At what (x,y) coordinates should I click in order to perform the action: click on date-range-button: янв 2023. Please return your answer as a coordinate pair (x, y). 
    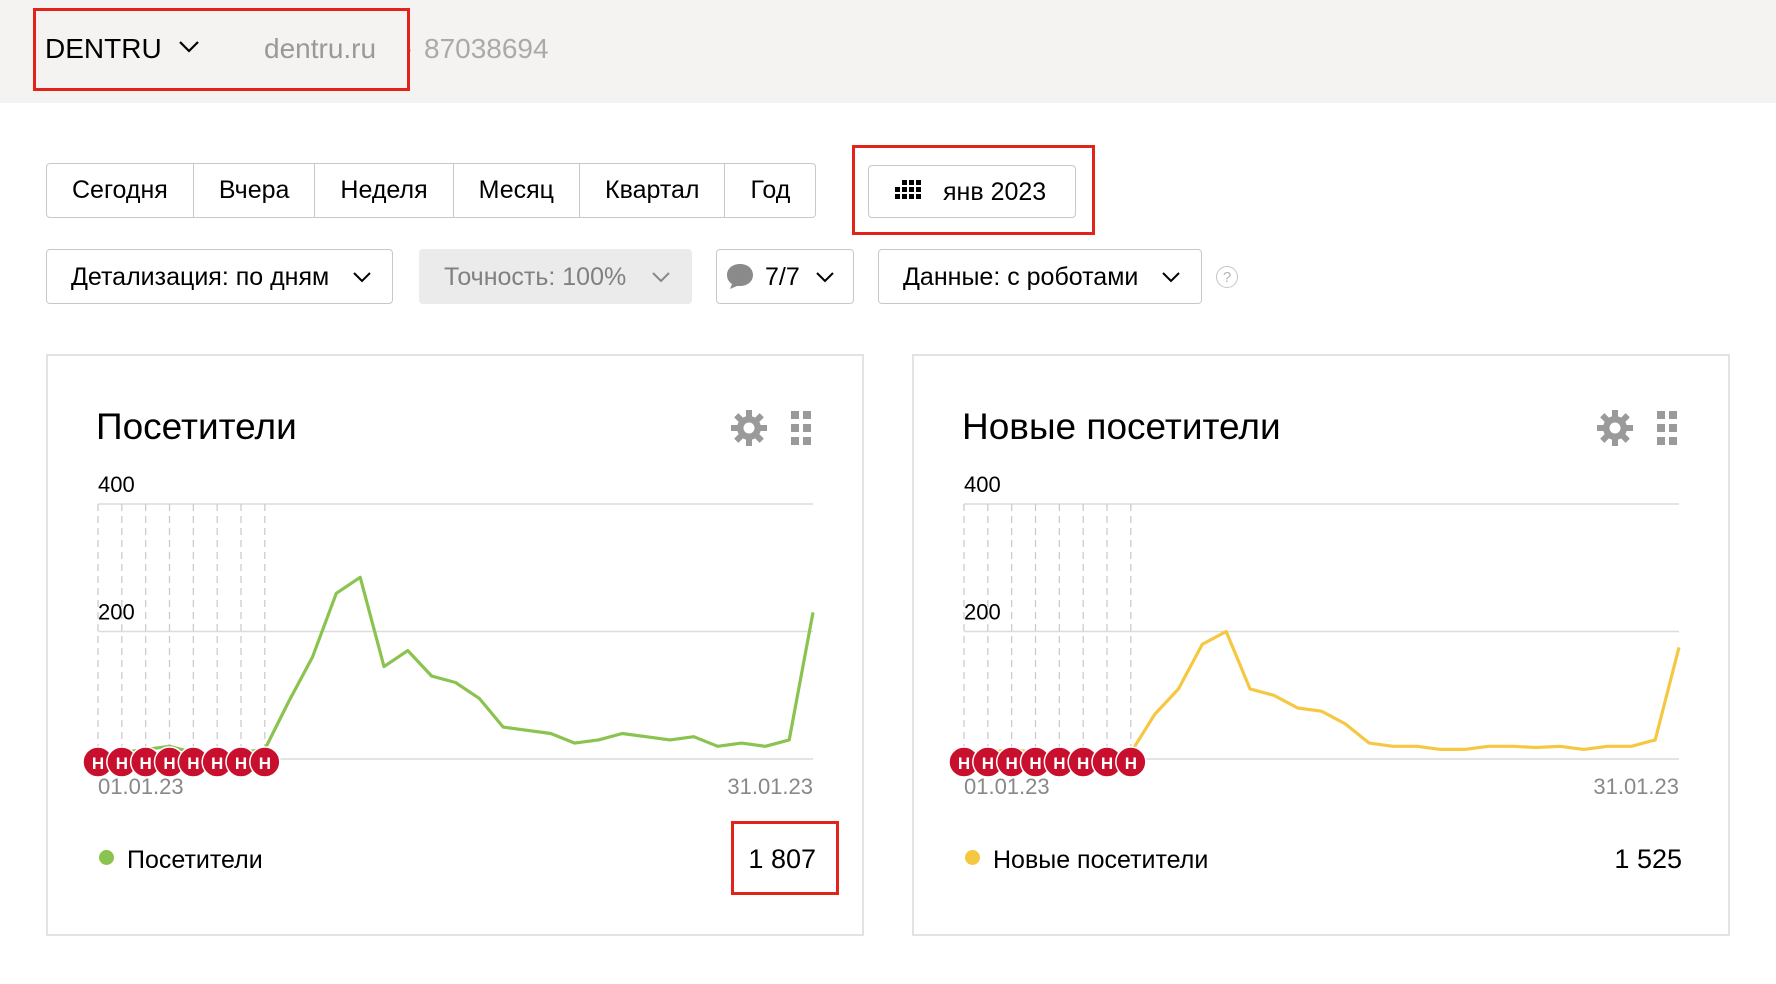
    Looking at the image, I should click on (972, 191).